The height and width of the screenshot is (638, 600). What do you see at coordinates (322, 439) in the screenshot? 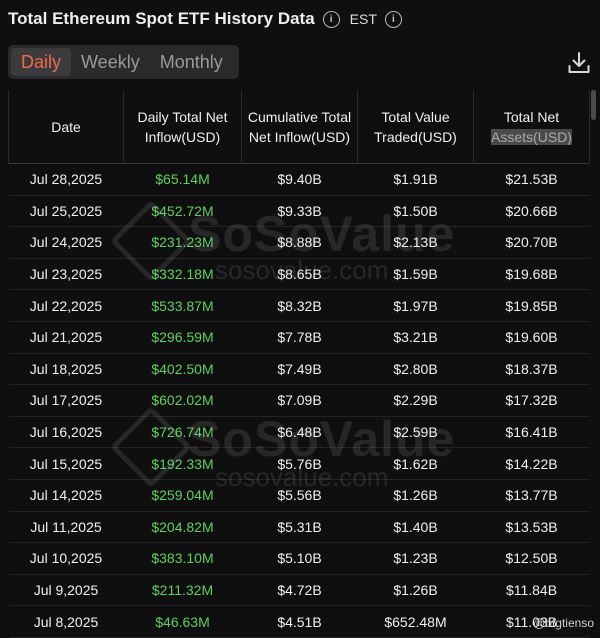
I see `watermark-brand: SoSoValue` at bounding box center [322, 439].